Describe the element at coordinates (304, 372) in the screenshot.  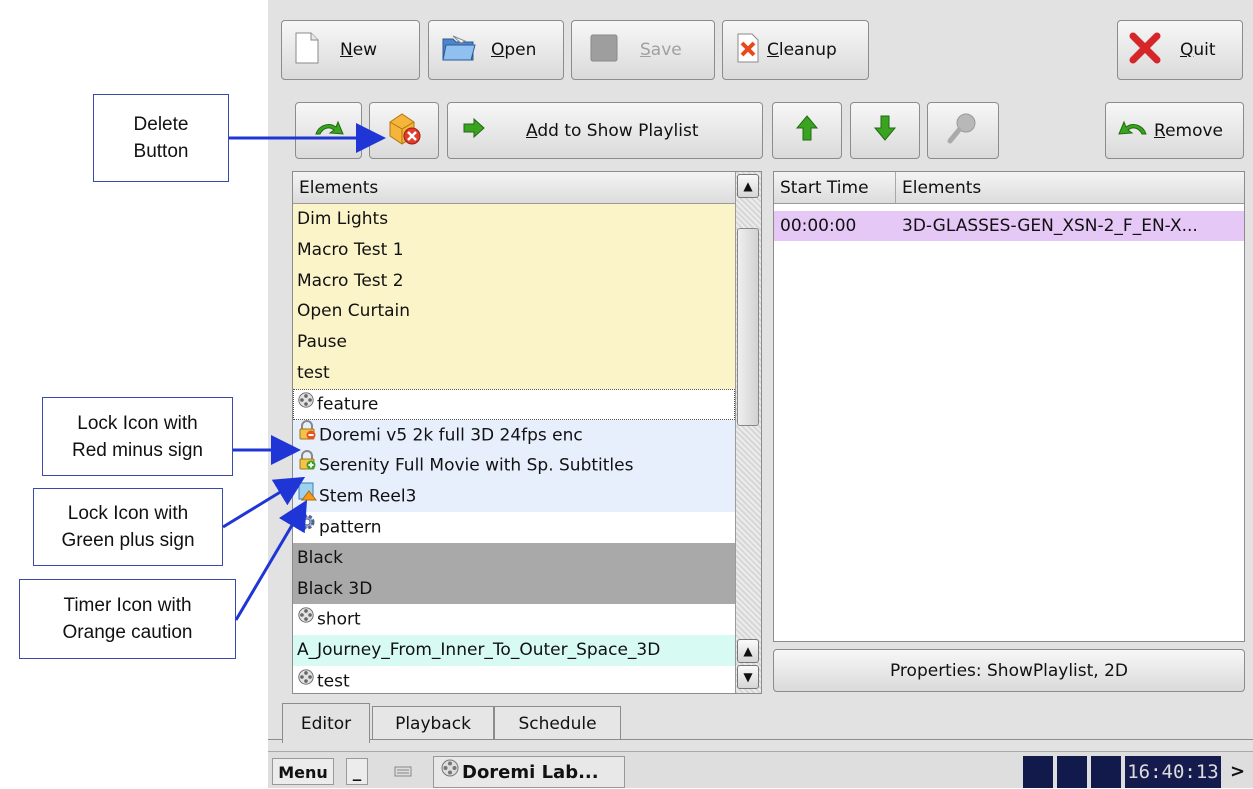
I see `callout-arrows` at that location.